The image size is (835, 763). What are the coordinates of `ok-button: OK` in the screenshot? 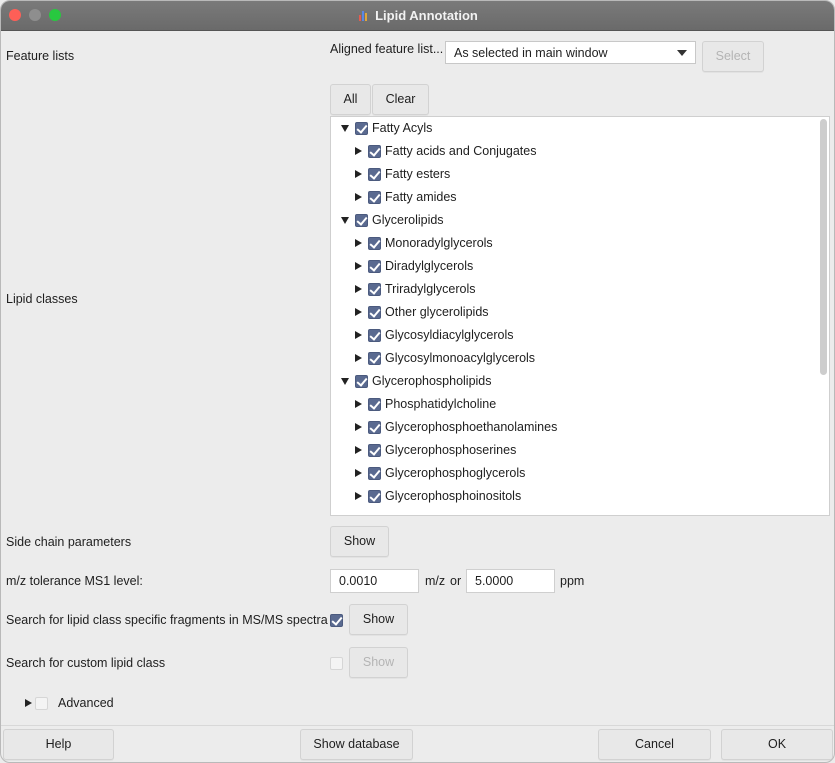 It's located at (777, 744).